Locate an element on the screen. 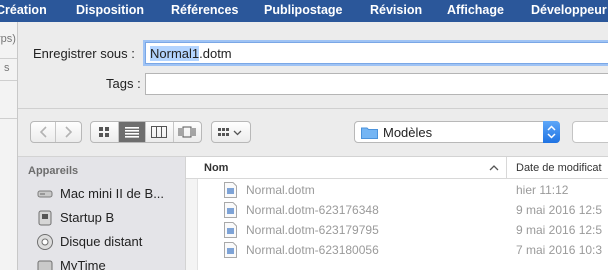  sidebar-item-label: MyTime is located at coordinates (83, 264).